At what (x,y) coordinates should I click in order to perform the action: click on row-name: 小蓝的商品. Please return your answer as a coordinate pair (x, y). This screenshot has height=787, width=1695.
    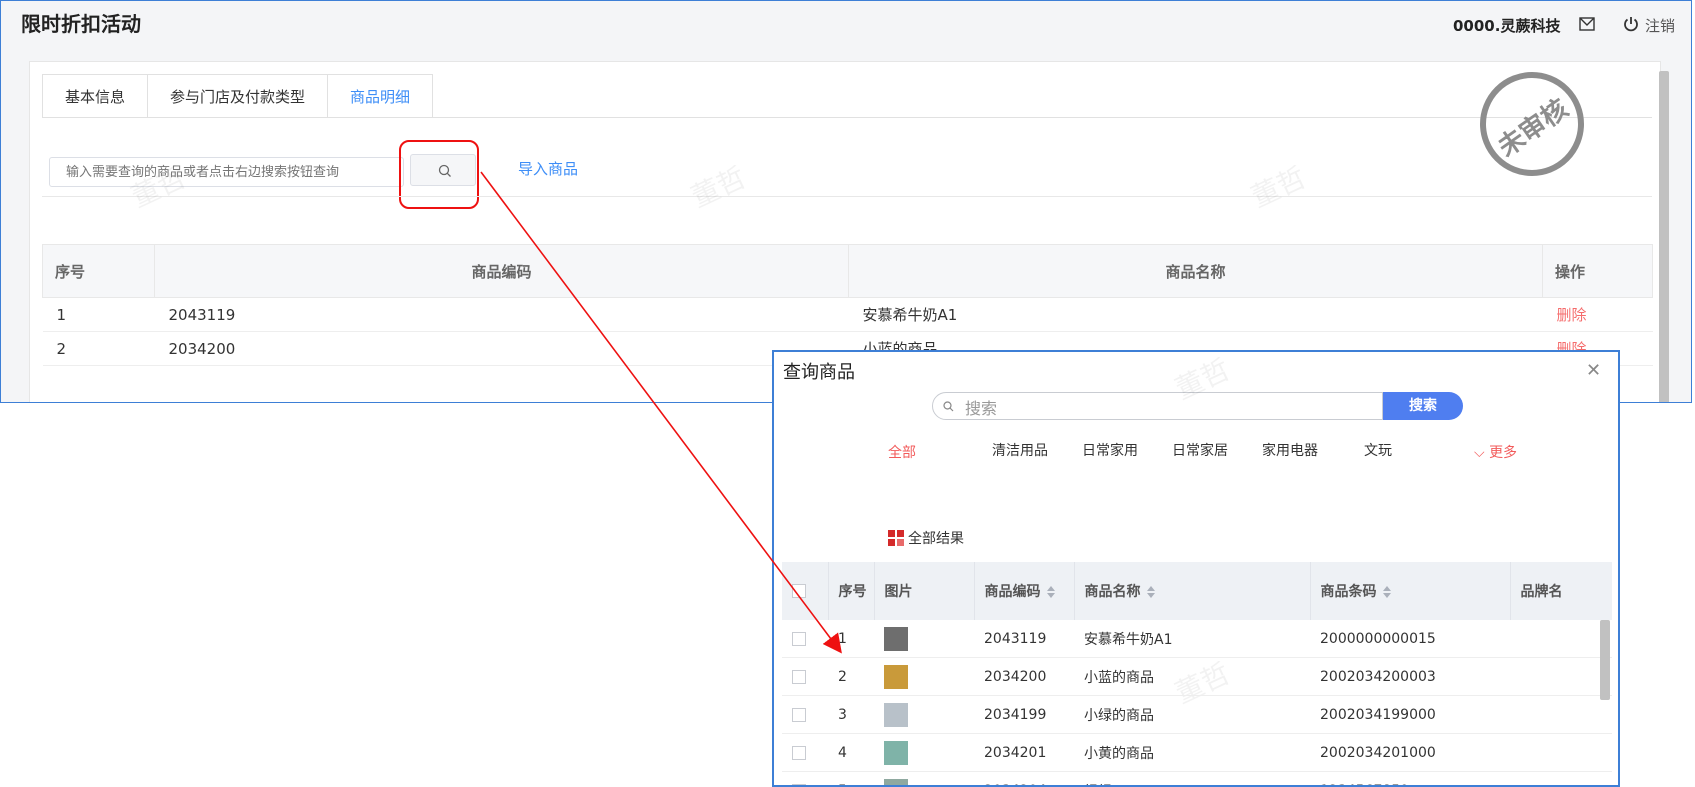
    Looking at the image, I should click on (1192, 676).